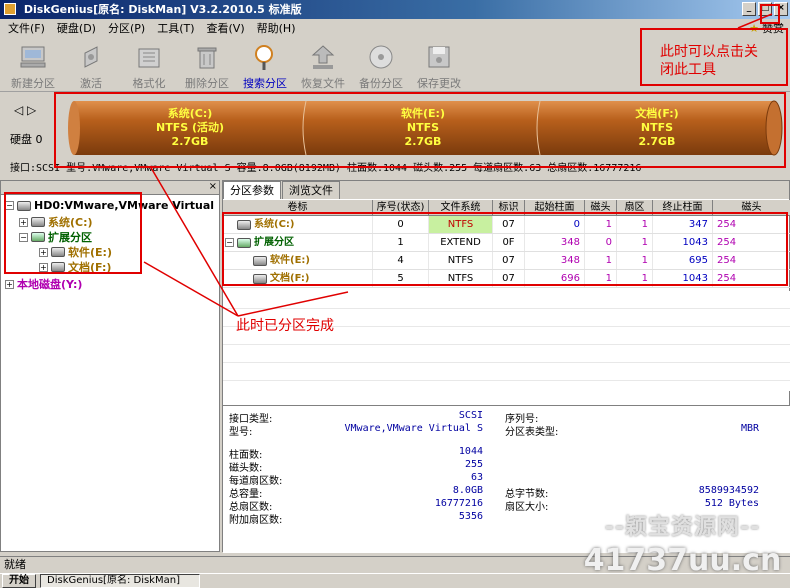 The image size is (790, 588). Describe the element at coordinates (682, 560) in the screenshot. I see `watermark-line2: 41737uu.cn` at that location.